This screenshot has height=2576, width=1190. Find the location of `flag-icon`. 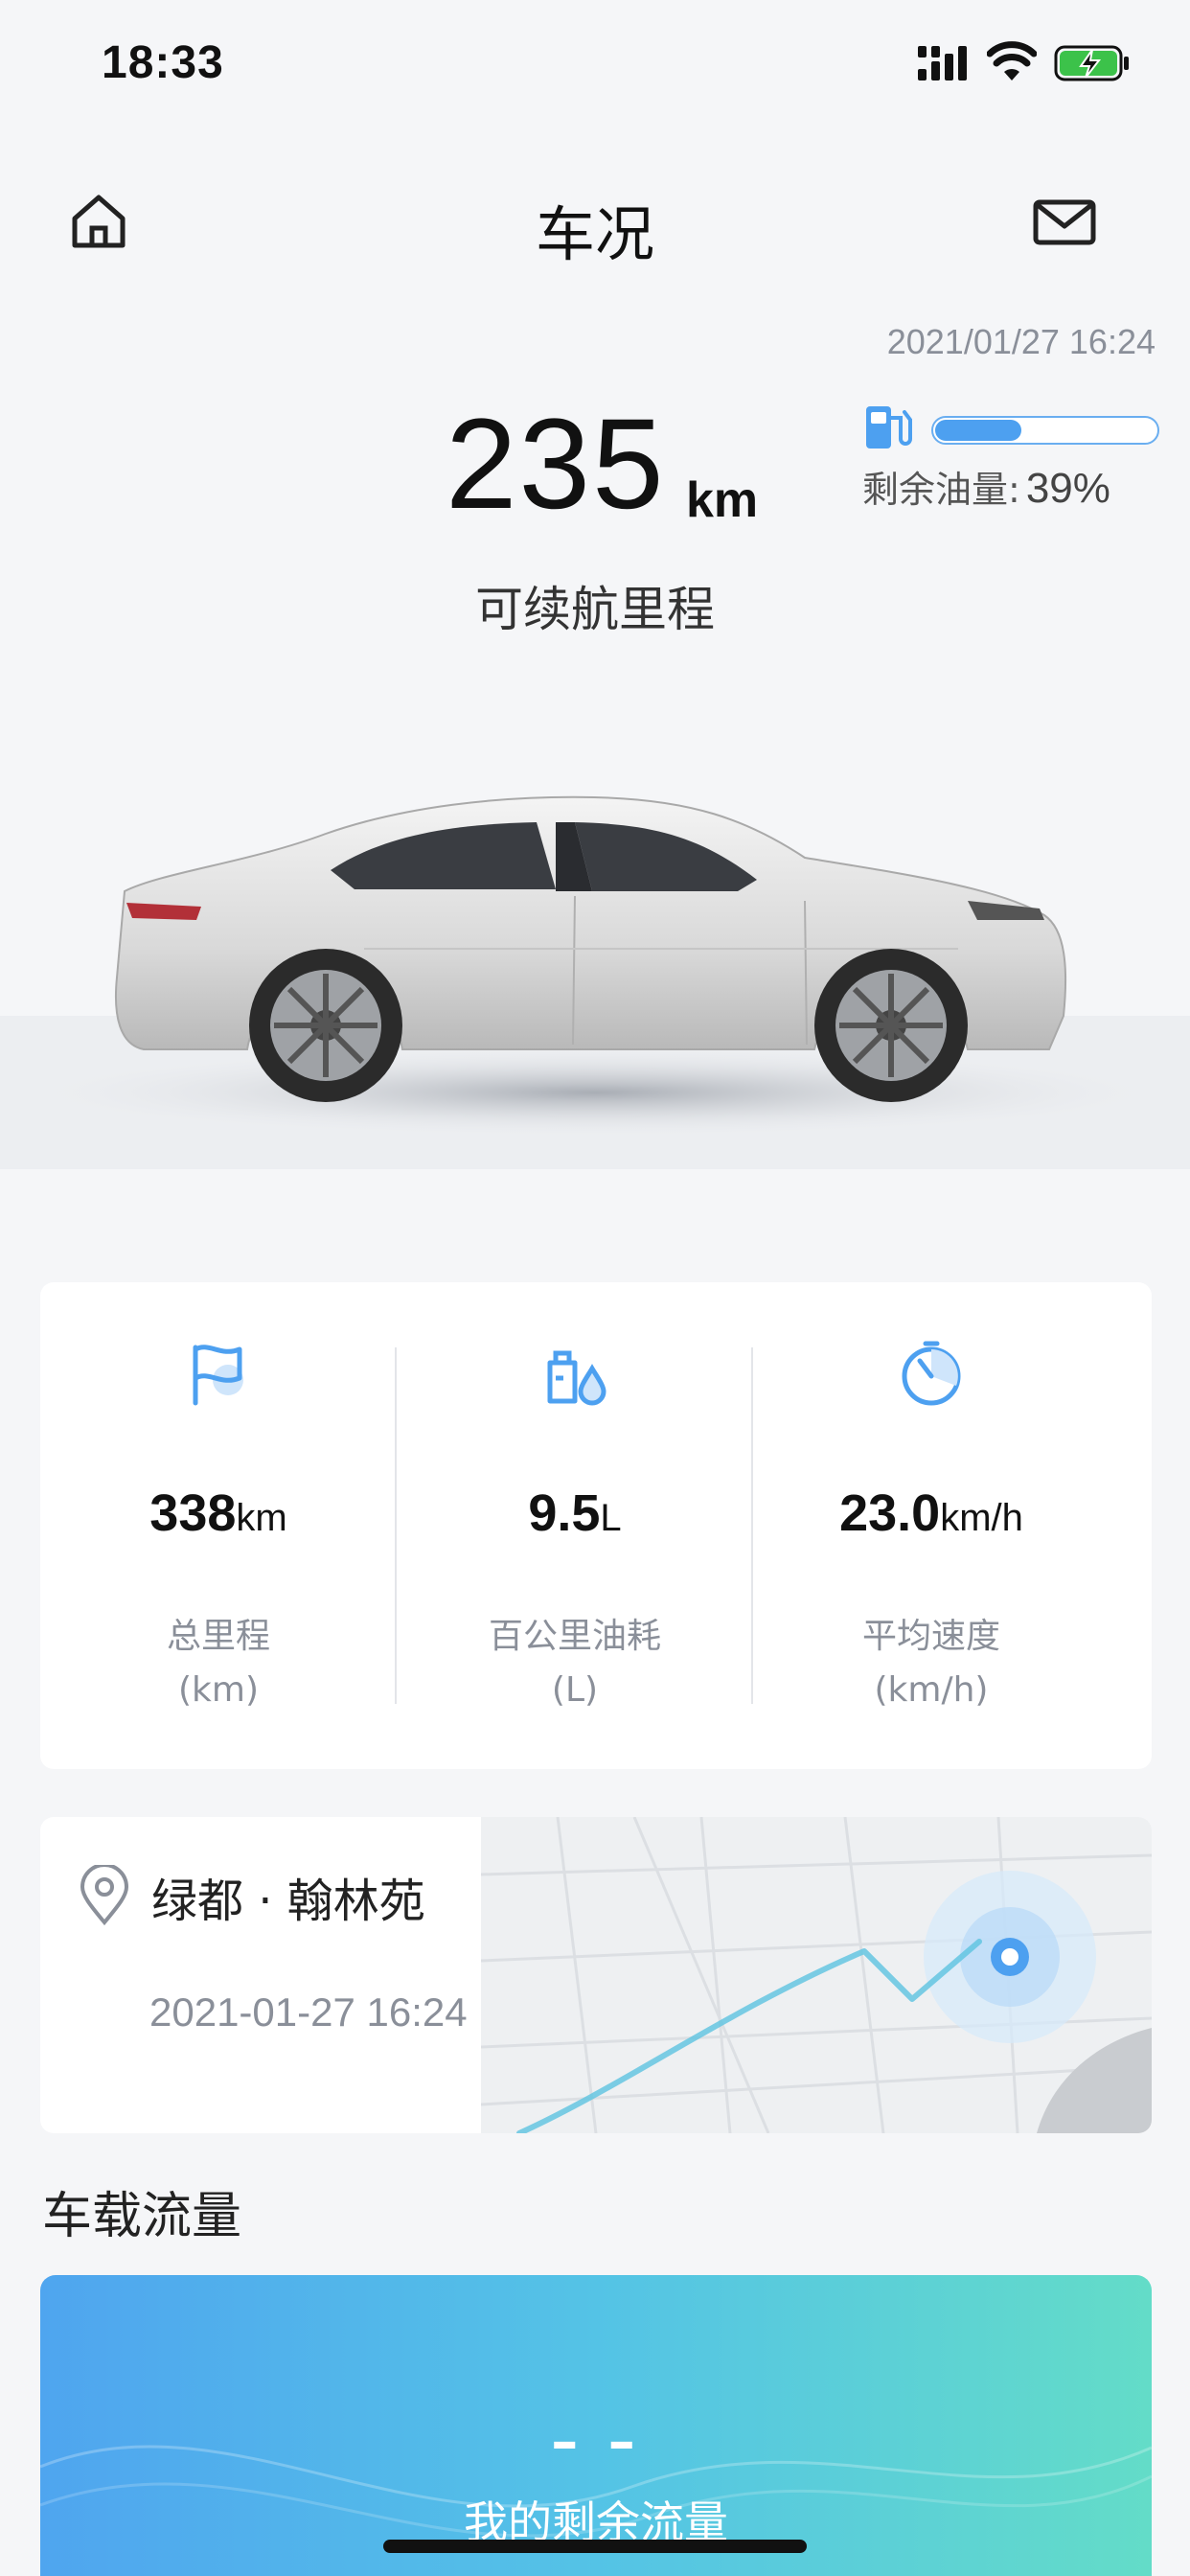

flag-icon is located at coordinates (218, 1375).